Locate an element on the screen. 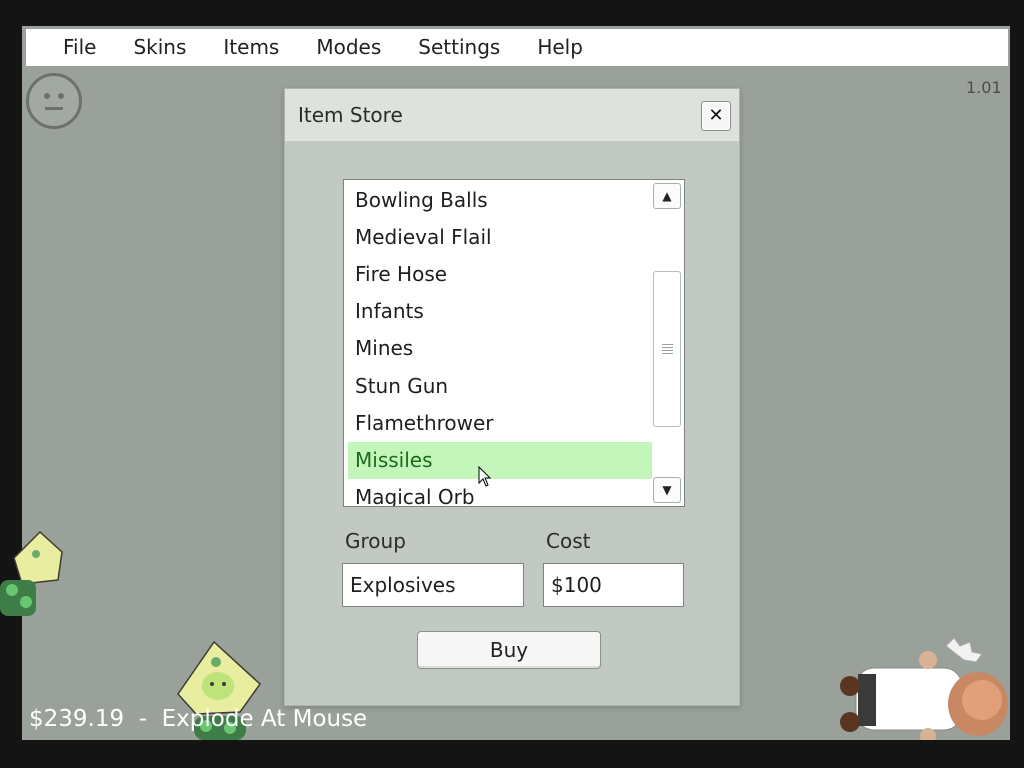 This screenshot has height=768, width=1024. scroll-thumb is located at coordinates (667, 349).